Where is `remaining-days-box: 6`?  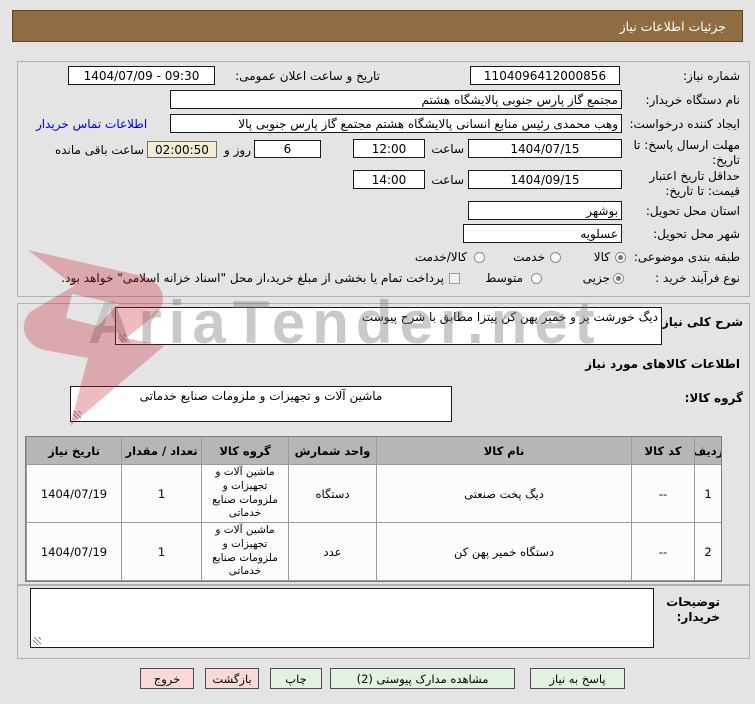 remaining-days-box: 6 is located at coordinates (287, 149).